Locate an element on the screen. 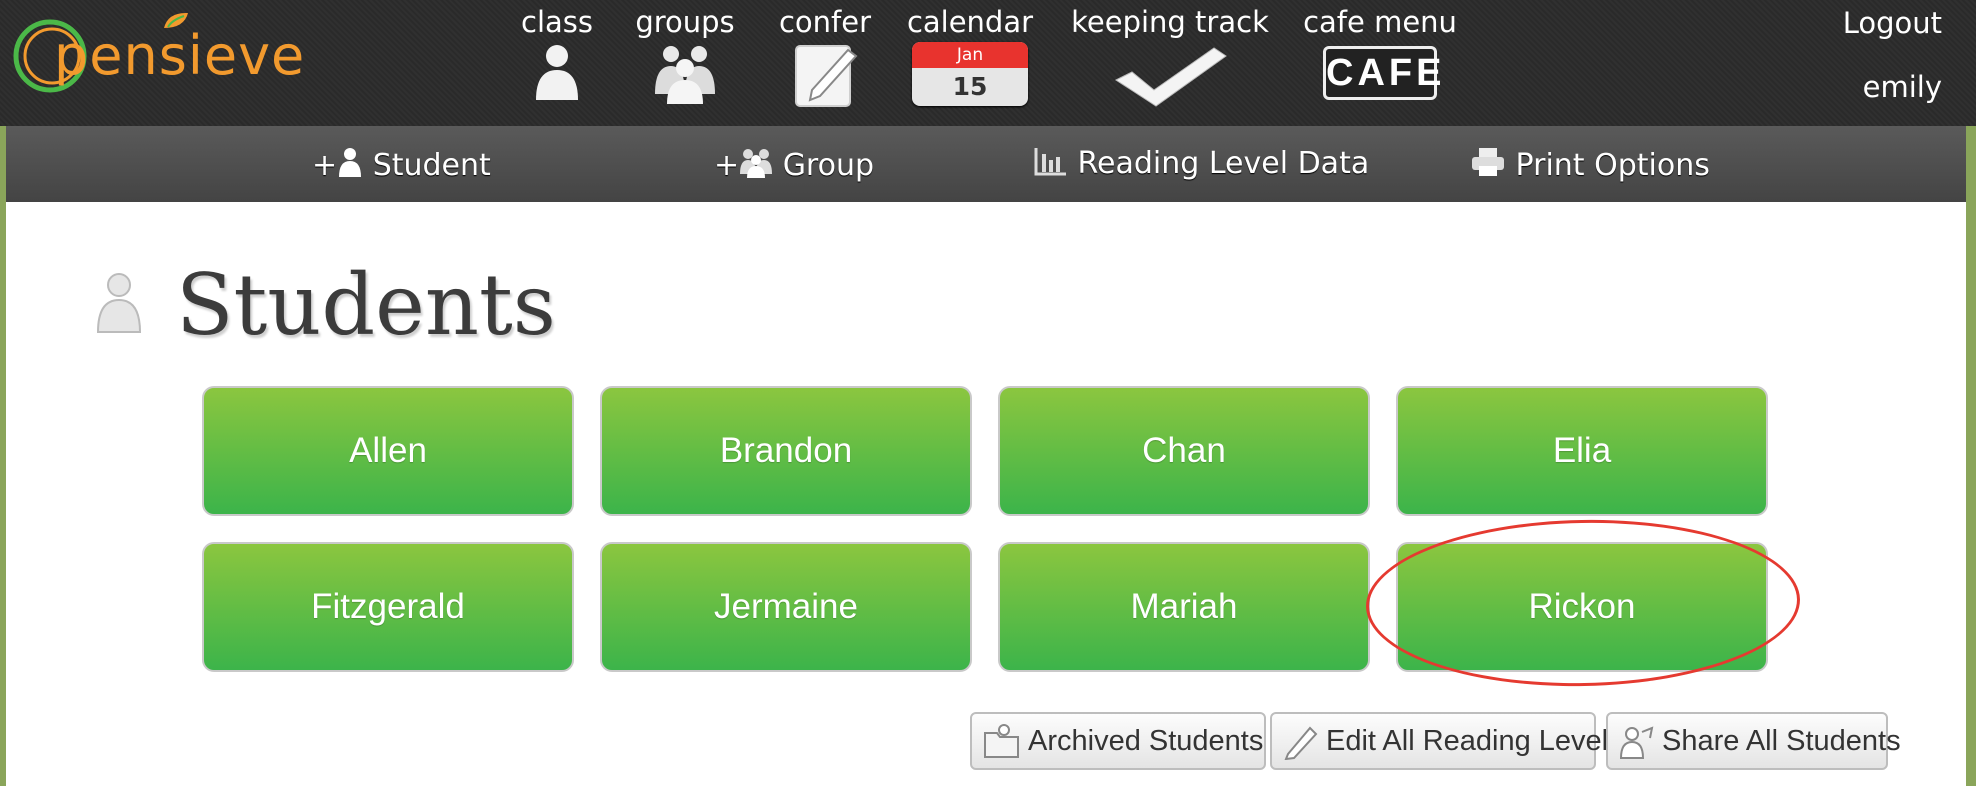  edit-all-reading-levels-button: Edit All Reading Levels is located at coordinates (1446, 741).